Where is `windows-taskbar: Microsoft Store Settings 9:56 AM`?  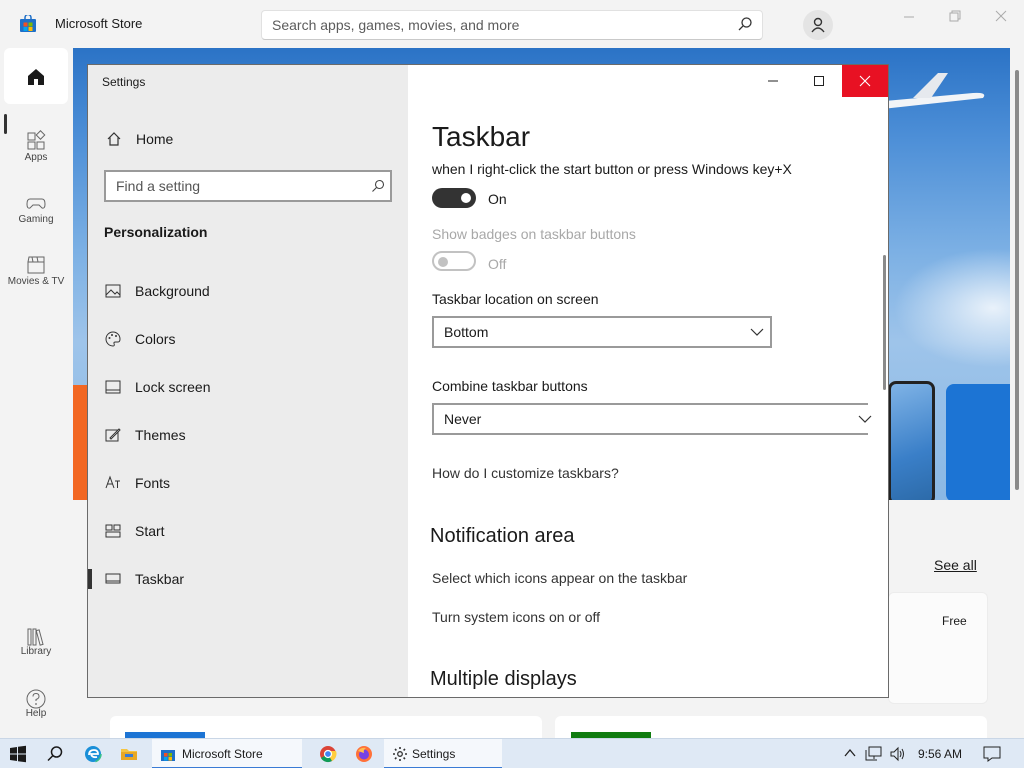
windows-taskbar: Microsoft Store Settings 9:56 AM is located at coordinates (512, 753).